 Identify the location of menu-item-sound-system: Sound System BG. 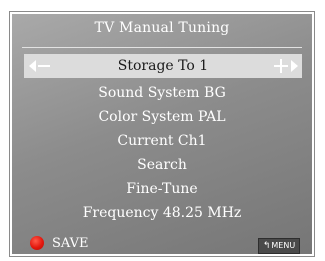
(162, 93).